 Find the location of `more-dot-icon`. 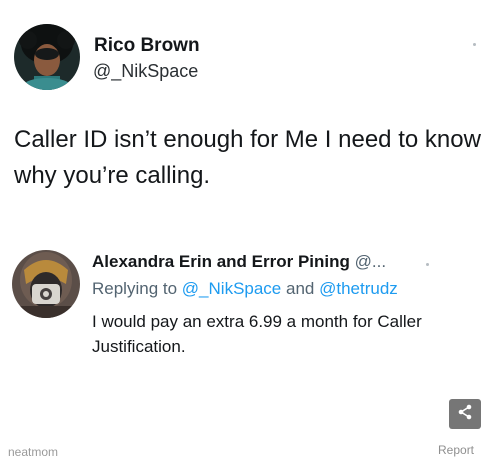

more-dot-icon is located at coordinates (474, 44).